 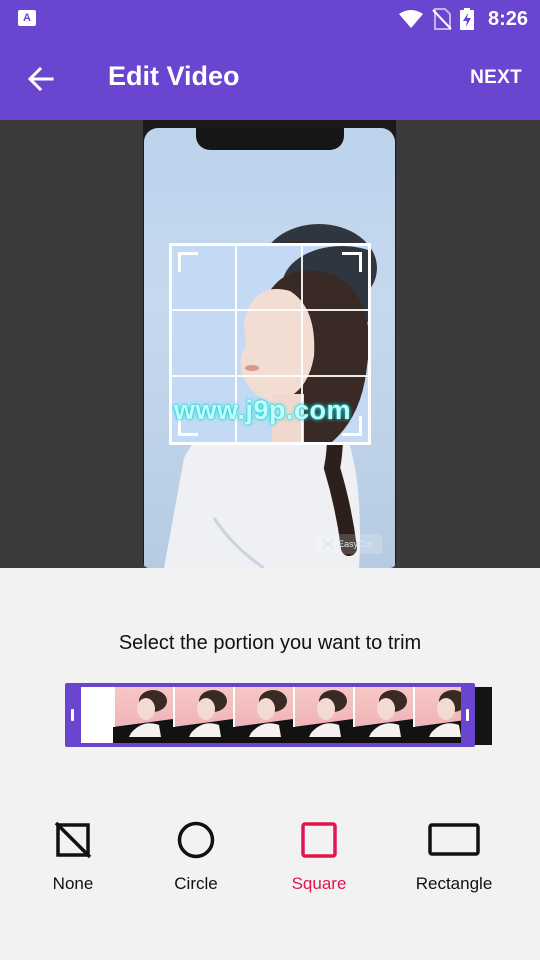 What do you see at coordinates (319, 883) in the screenshot?
I see `shape-label-square: Square` at bounding box center [319, 883].